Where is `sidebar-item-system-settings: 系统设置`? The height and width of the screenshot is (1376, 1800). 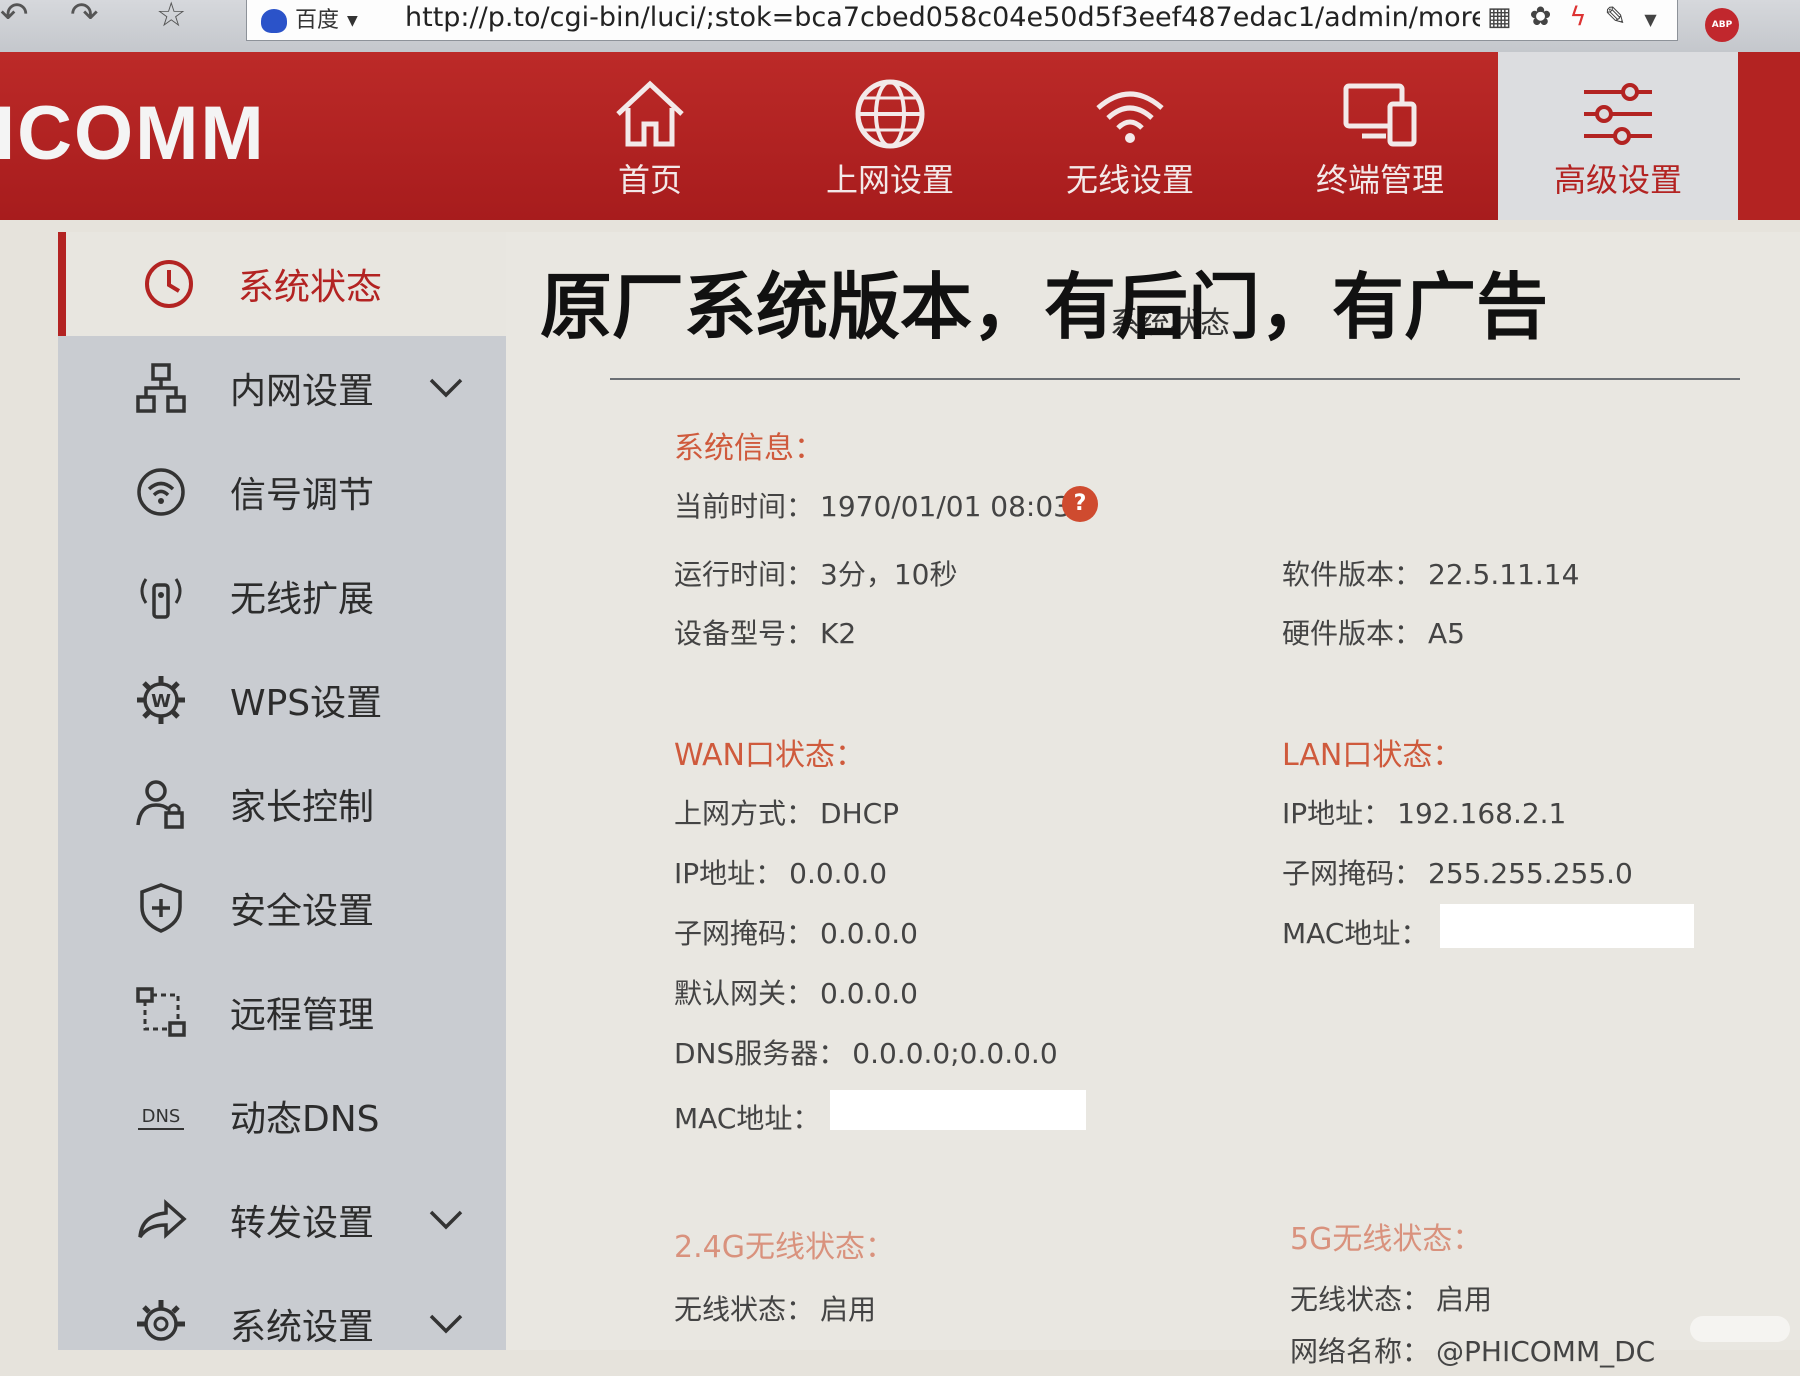 sidebar-item-system-settings: 系统设置 is located at coordinates (282, 1324).